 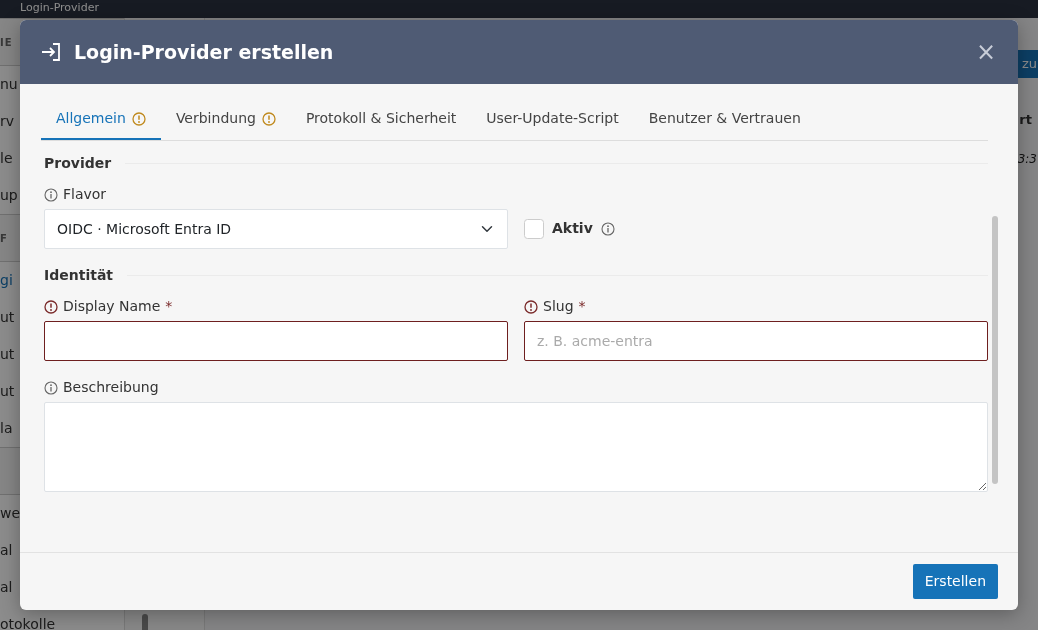 I want to click on sidebar-item: gi, so click(x=6, y=280).